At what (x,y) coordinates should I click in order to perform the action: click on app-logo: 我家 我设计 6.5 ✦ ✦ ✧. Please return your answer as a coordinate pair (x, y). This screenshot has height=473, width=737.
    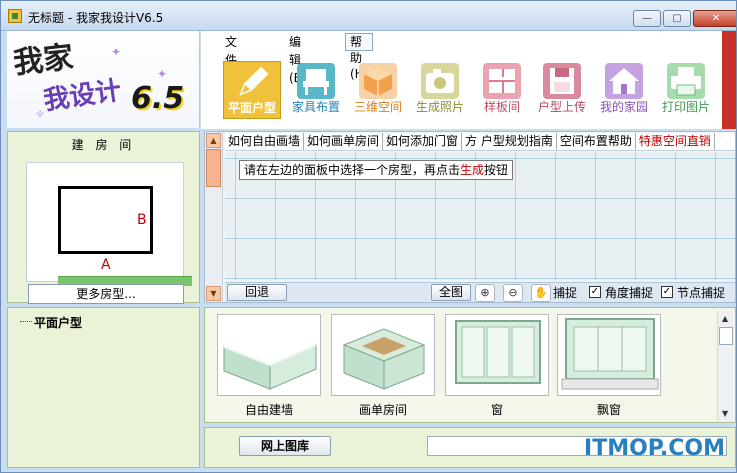
    Looking at the image, I should click on (103, 79).